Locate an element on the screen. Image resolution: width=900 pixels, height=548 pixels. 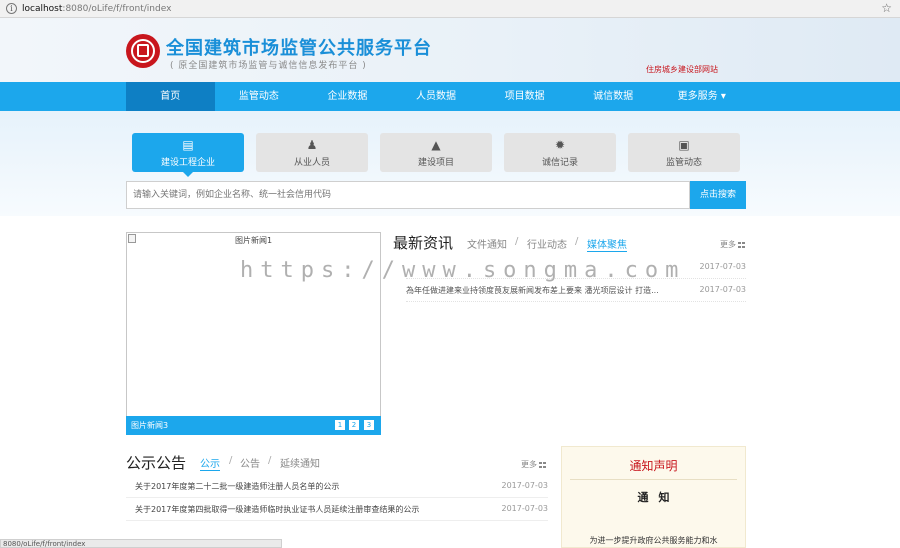
carousel-page-1: 1 is located at coordinates (340, 425).